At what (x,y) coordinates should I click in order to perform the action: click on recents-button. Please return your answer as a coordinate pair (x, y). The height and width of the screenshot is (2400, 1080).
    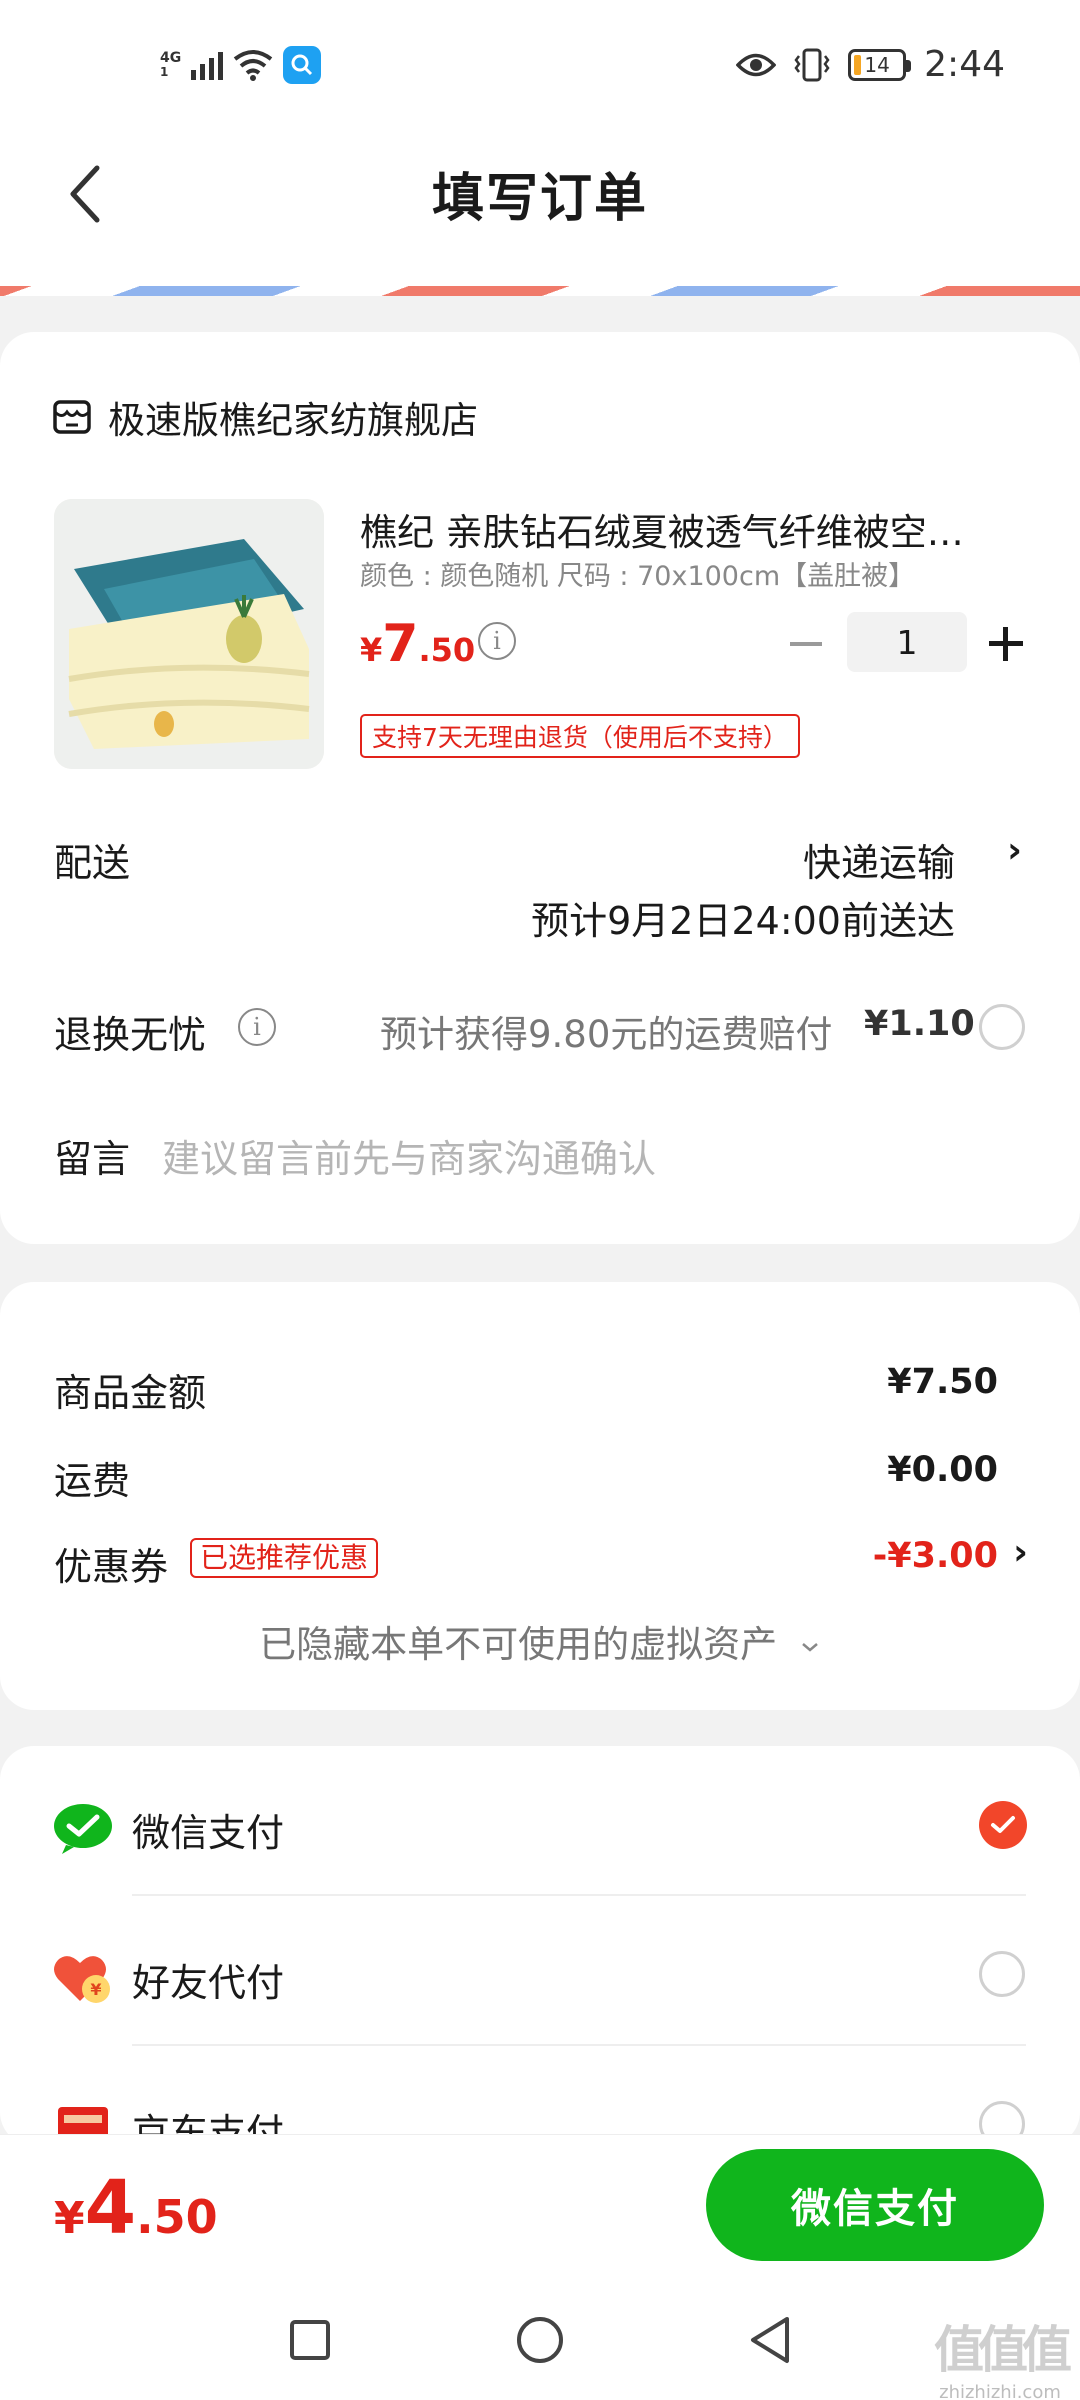
    Looking at the image, I should click on (310, 2340).